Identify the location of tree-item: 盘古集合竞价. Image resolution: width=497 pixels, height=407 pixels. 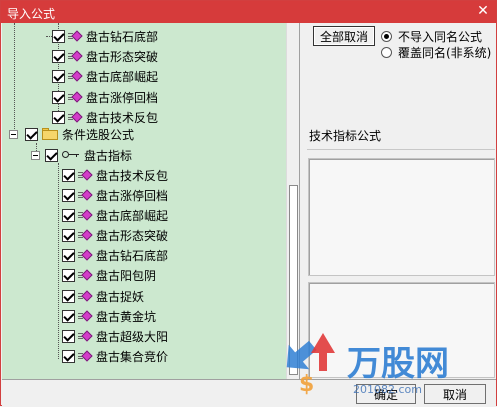
(115, 356).